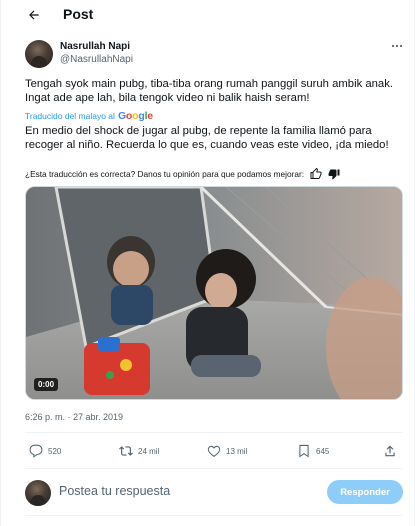 The height and width of the screenshot is (526, 415). What do you see at coordinates (39, 54) in the screenshot?
I see `author-avatar` at bounding box center [39, 54].